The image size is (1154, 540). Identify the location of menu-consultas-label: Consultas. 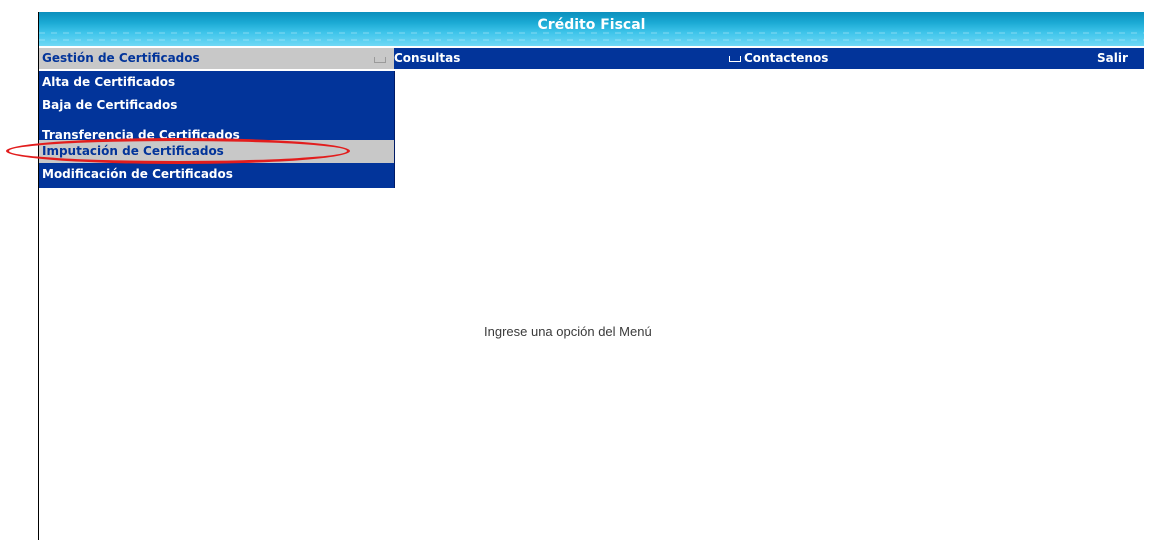
(427, 58).